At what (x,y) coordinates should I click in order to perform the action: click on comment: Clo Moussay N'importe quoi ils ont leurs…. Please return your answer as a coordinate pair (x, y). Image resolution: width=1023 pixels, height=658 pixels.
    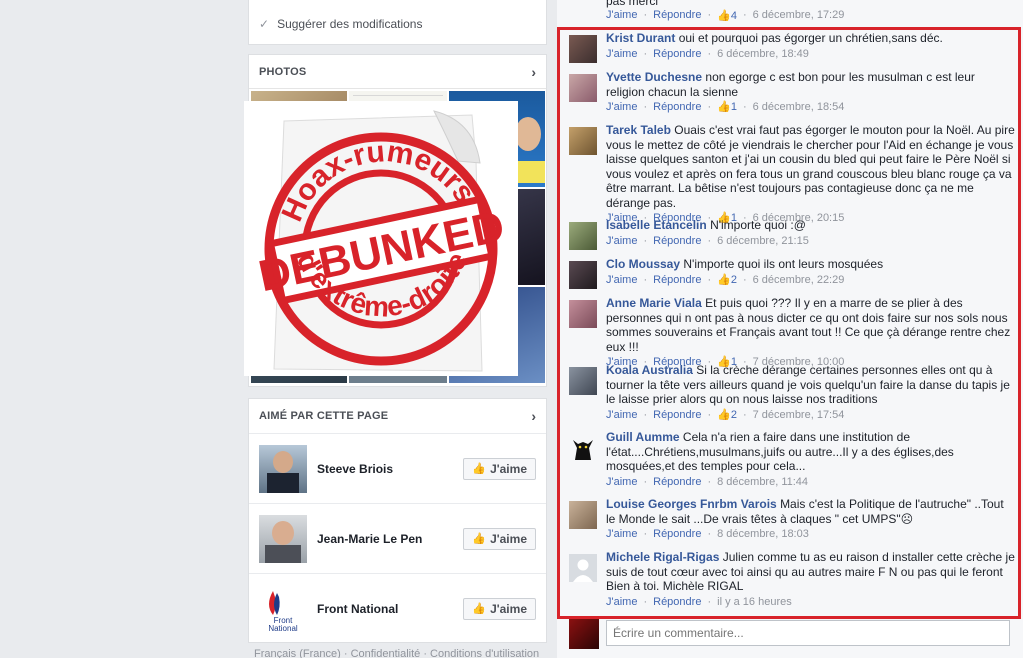
    Looking at the image, I should click on (792, 273).